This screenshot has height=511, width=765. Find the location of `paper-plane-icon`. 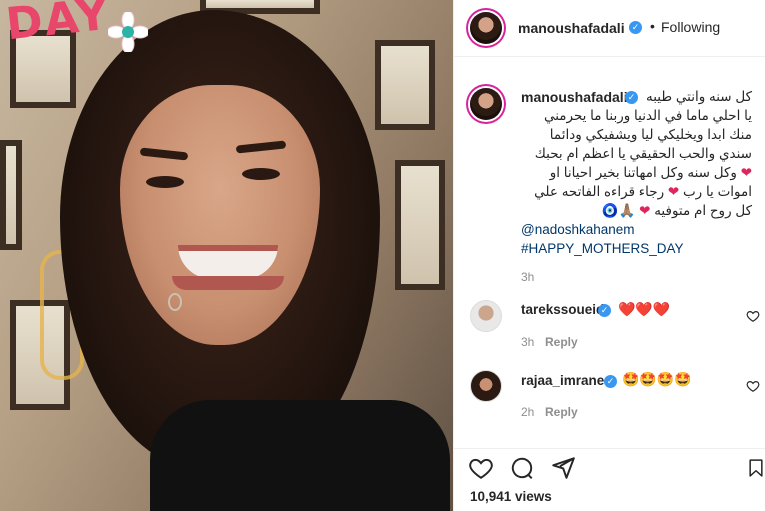

paper-plane-icon is located at coordinates (563, 468).